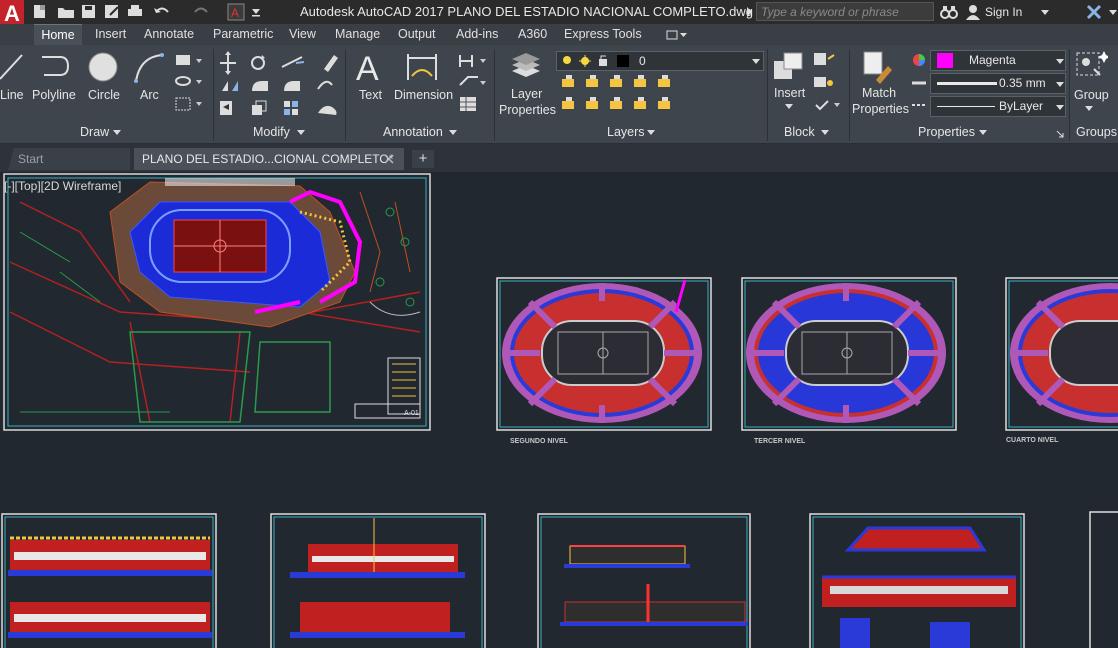 Image resolution: width=1118 pixels, height=648 pixels. Describe the element at coordinates (422, 68) in the screenshot. I see `dimension-tool-icon` at that location.